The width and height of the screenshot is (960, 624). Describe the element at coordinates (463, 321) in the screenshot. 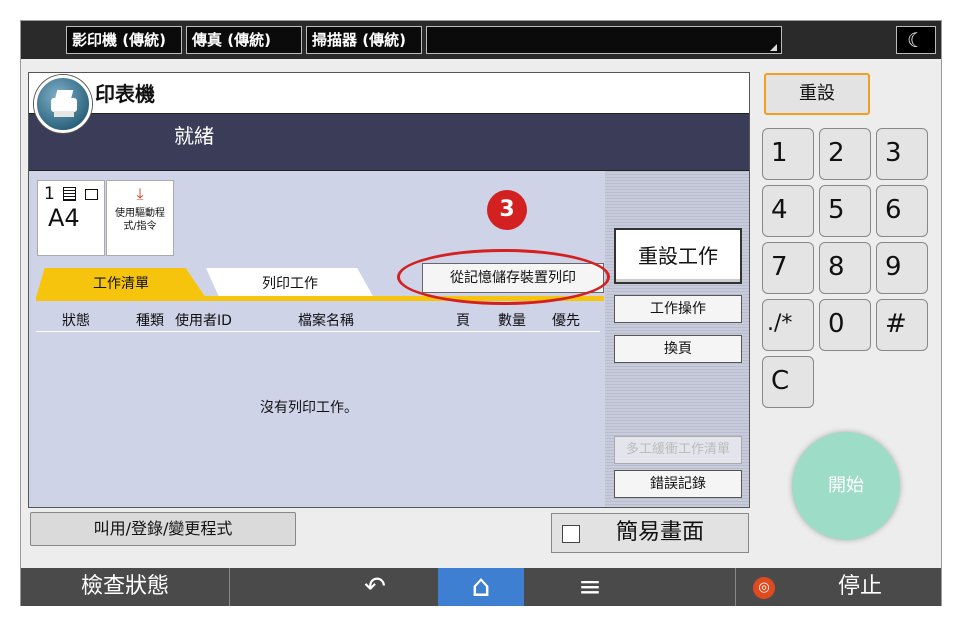

I see `col-pages: 頁` at that location.